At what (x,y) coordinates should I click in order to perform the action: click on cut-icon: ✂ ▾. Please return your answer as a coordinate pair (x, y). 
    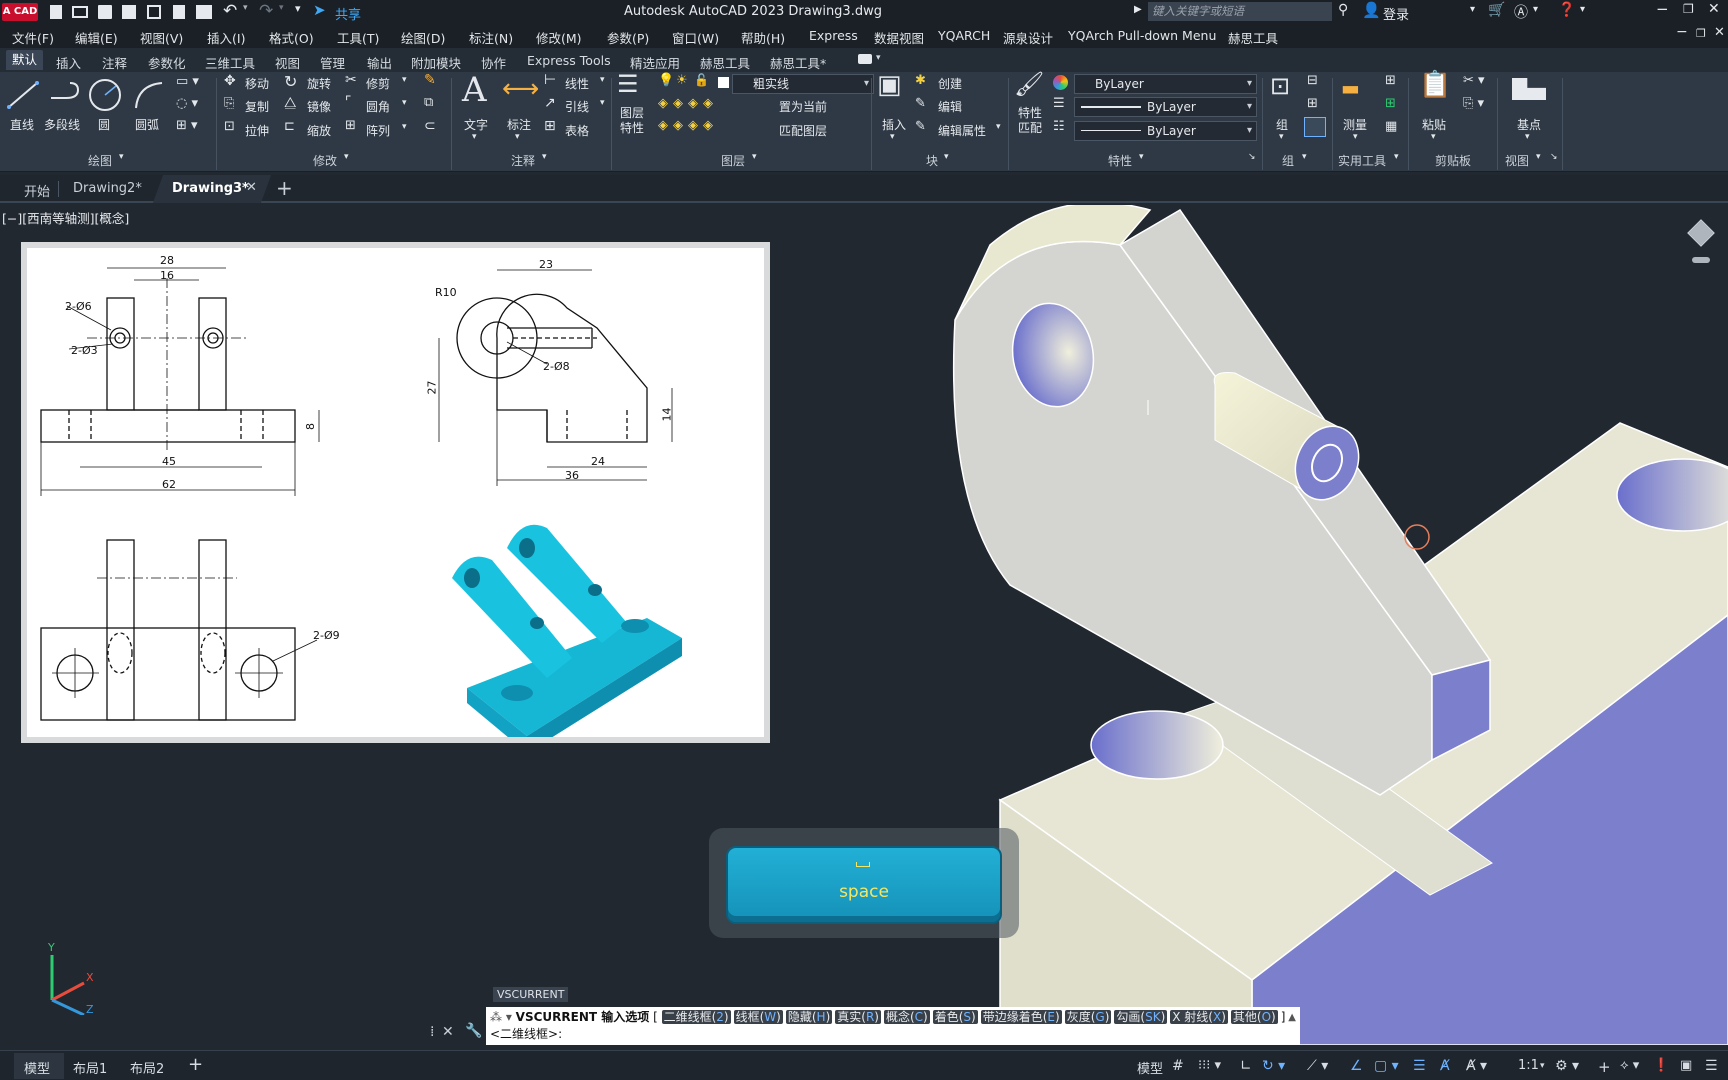
    Looking at the image, I should click on (1474, 80).